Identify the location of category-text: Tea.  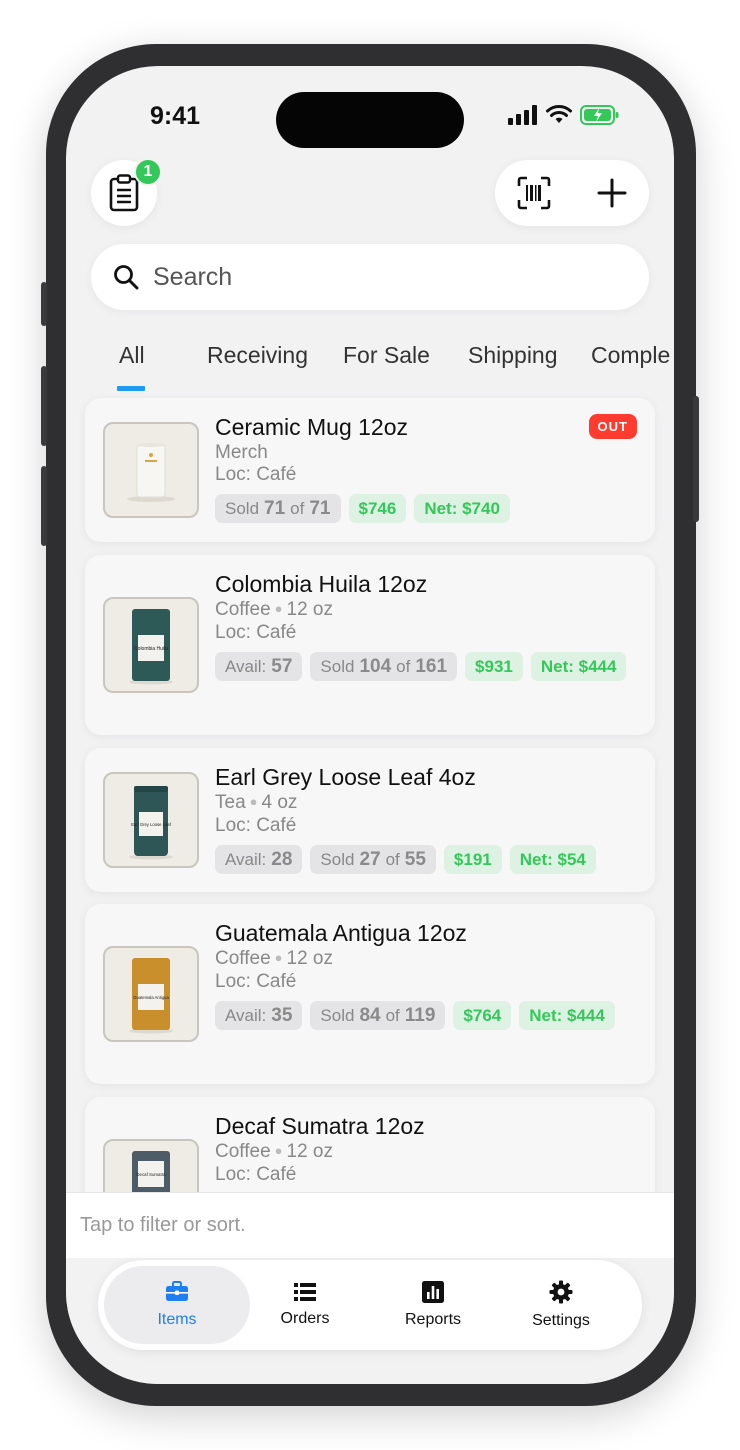
(230, 802).